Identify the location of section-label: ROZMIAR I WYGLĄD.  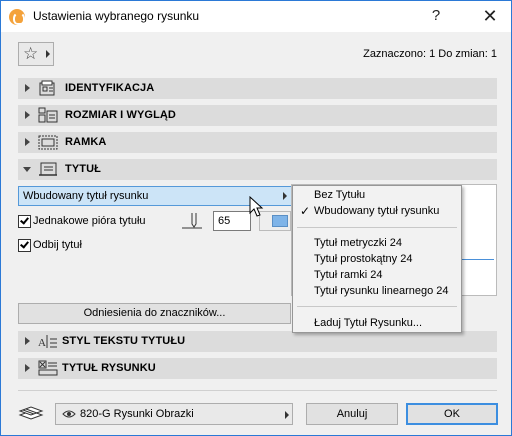
(120, 115).